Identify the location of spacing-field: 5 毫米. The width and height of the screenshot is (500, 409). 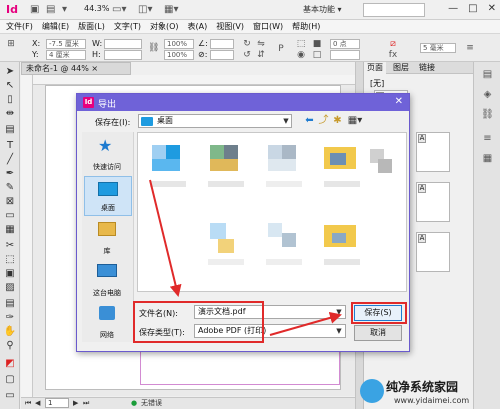
(438, 48).